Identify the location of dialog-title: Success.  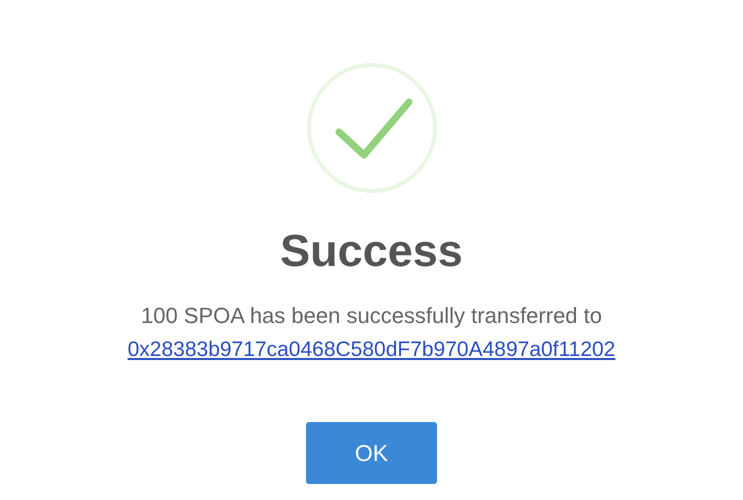
(371, 251).